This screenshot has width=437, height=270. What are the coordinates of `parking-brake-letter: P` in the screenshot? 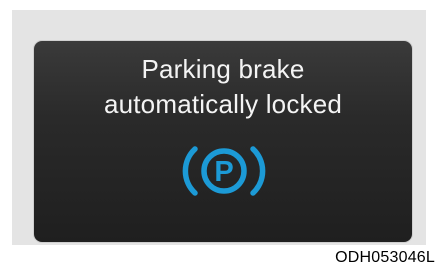 It's located at (223, 172).